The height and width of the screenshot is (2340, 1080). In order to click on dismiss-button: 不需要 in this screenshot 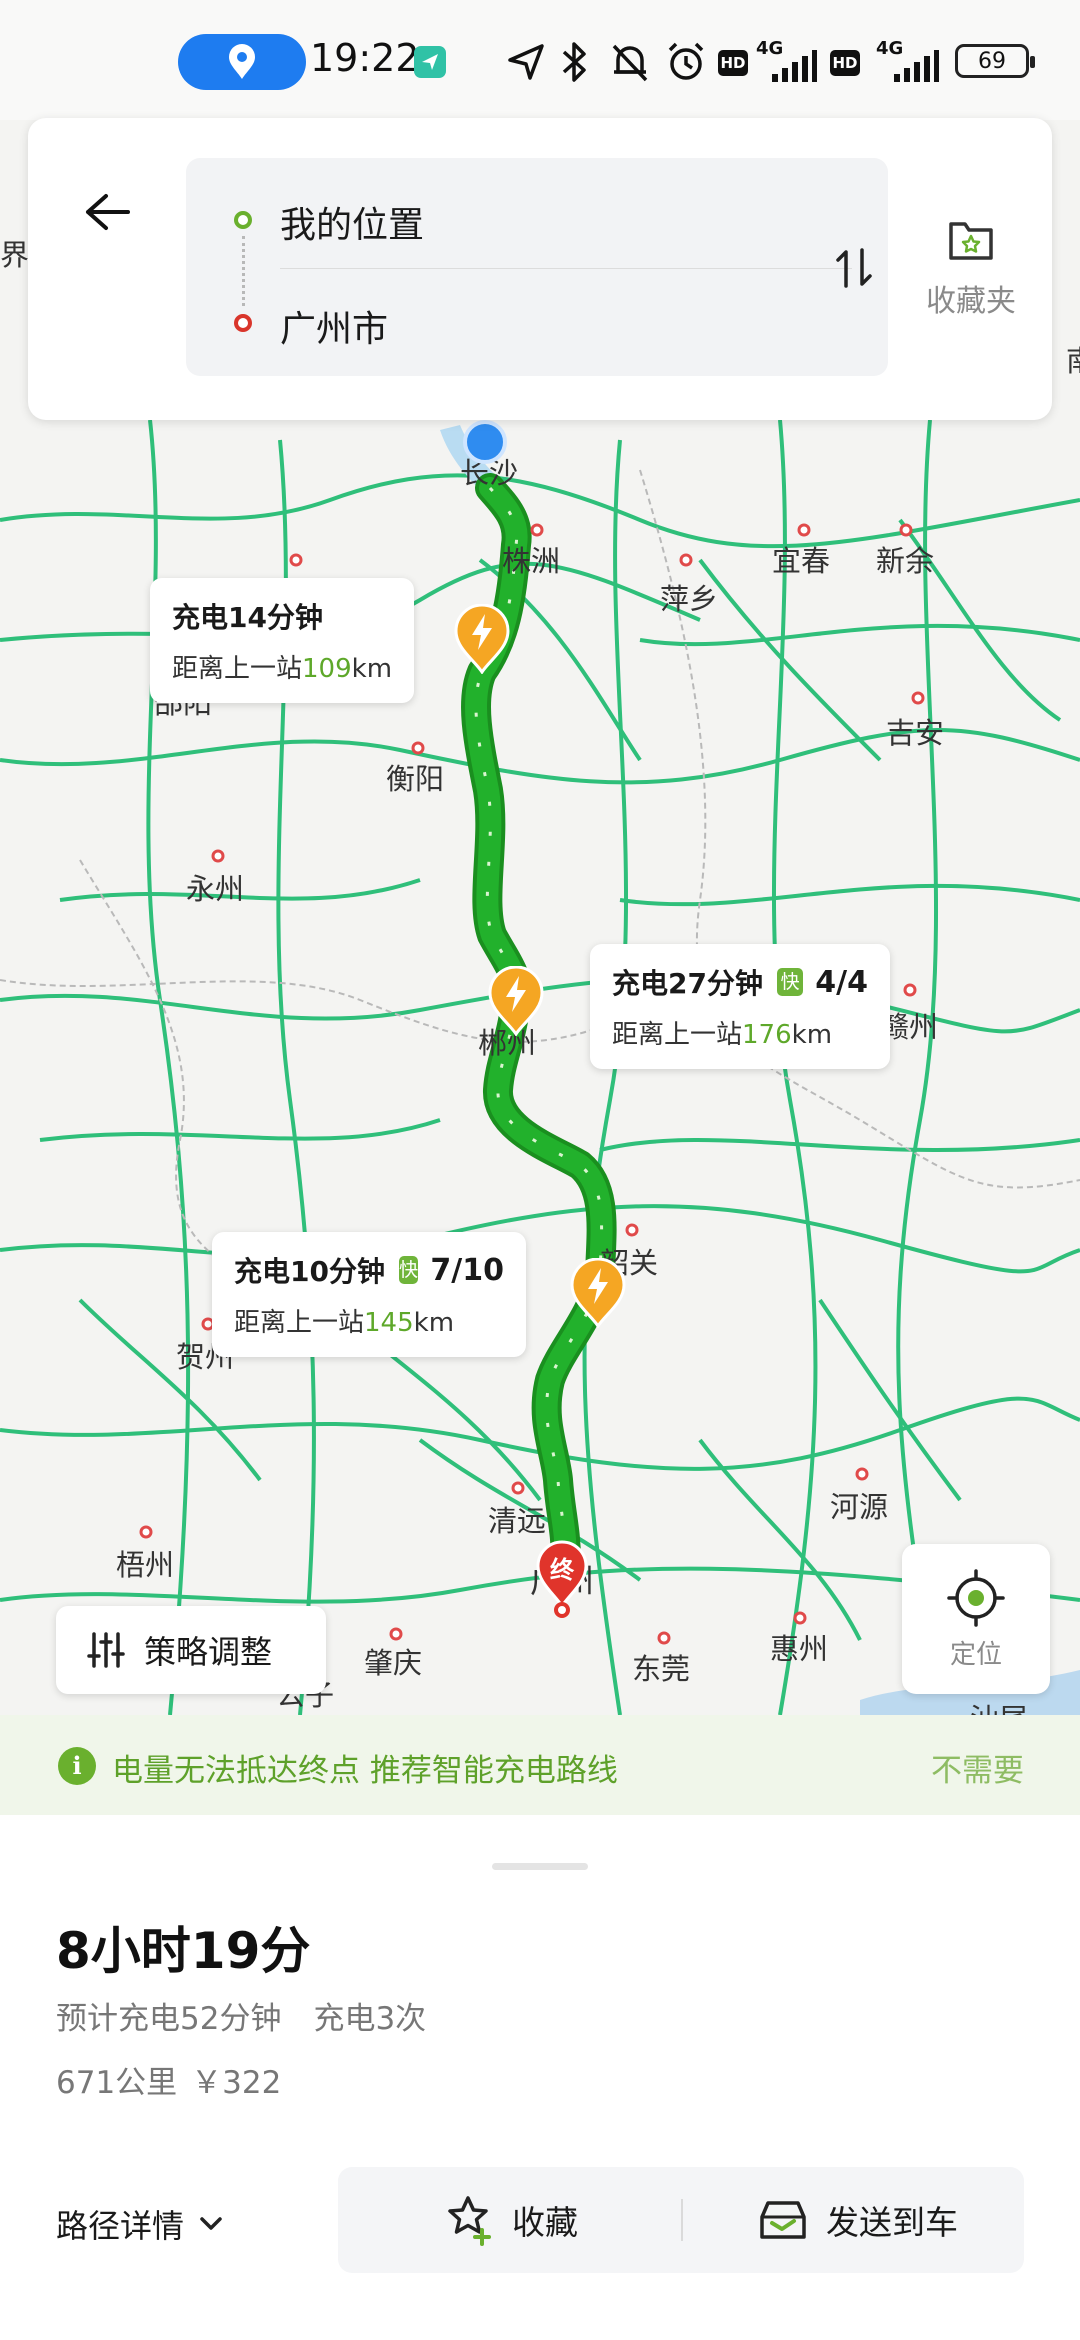, I will do `click(977, 1767)`.